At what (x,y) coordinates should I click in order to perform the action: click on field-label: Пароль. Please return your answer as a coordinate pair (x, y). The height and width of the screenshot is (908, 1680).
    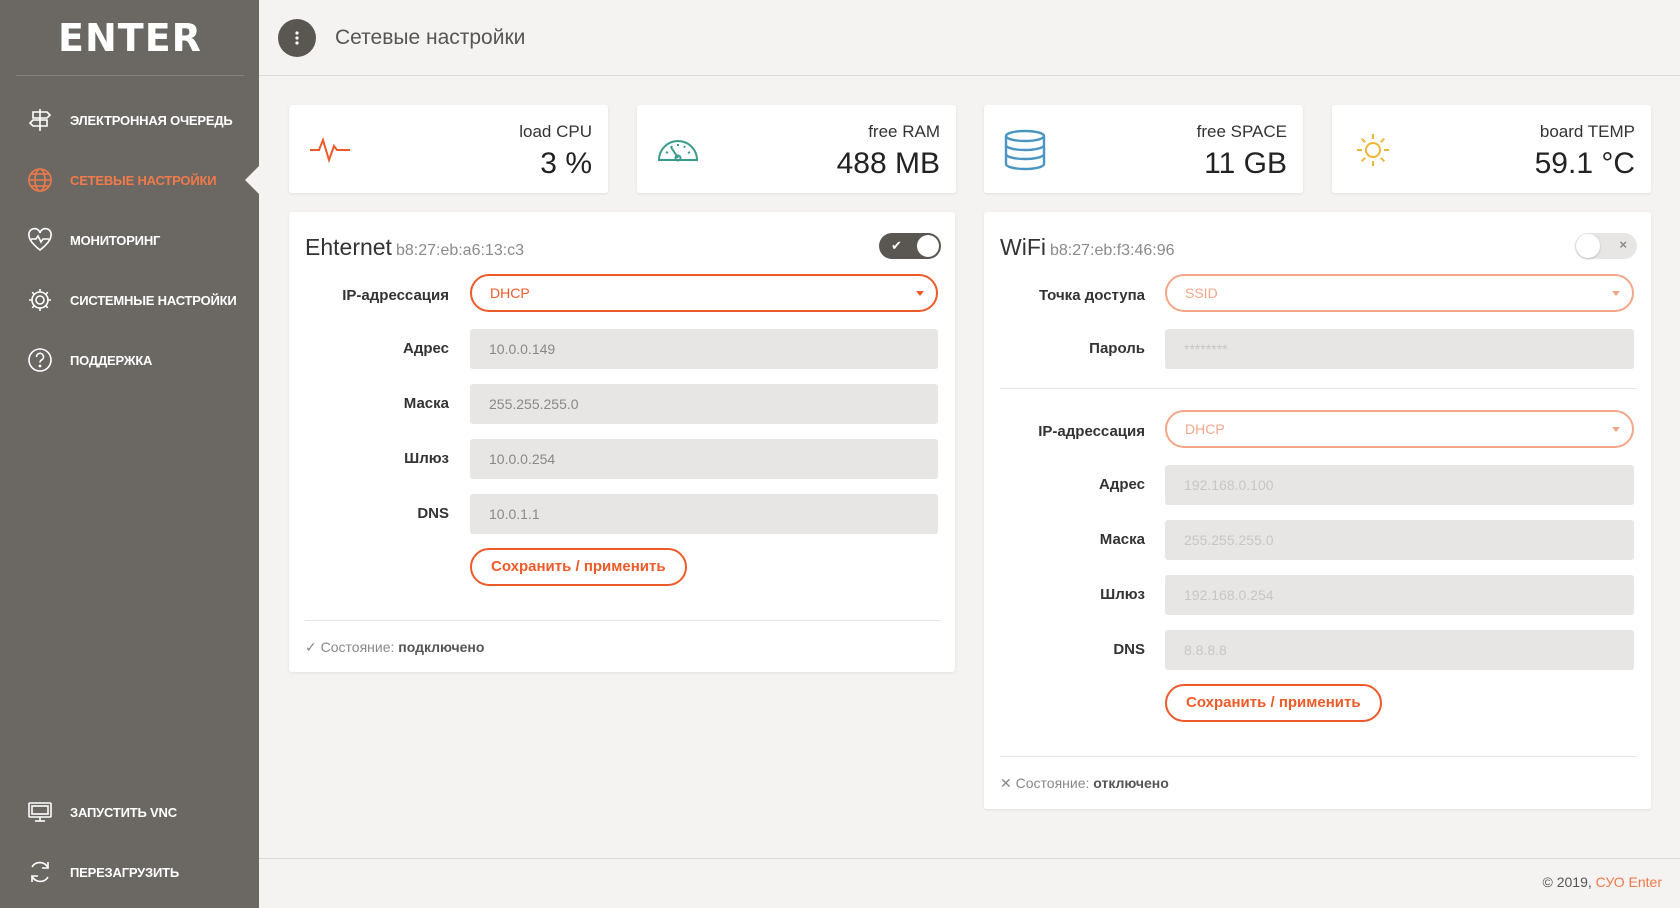
    Looking at the image, I should click on (1117, 348).